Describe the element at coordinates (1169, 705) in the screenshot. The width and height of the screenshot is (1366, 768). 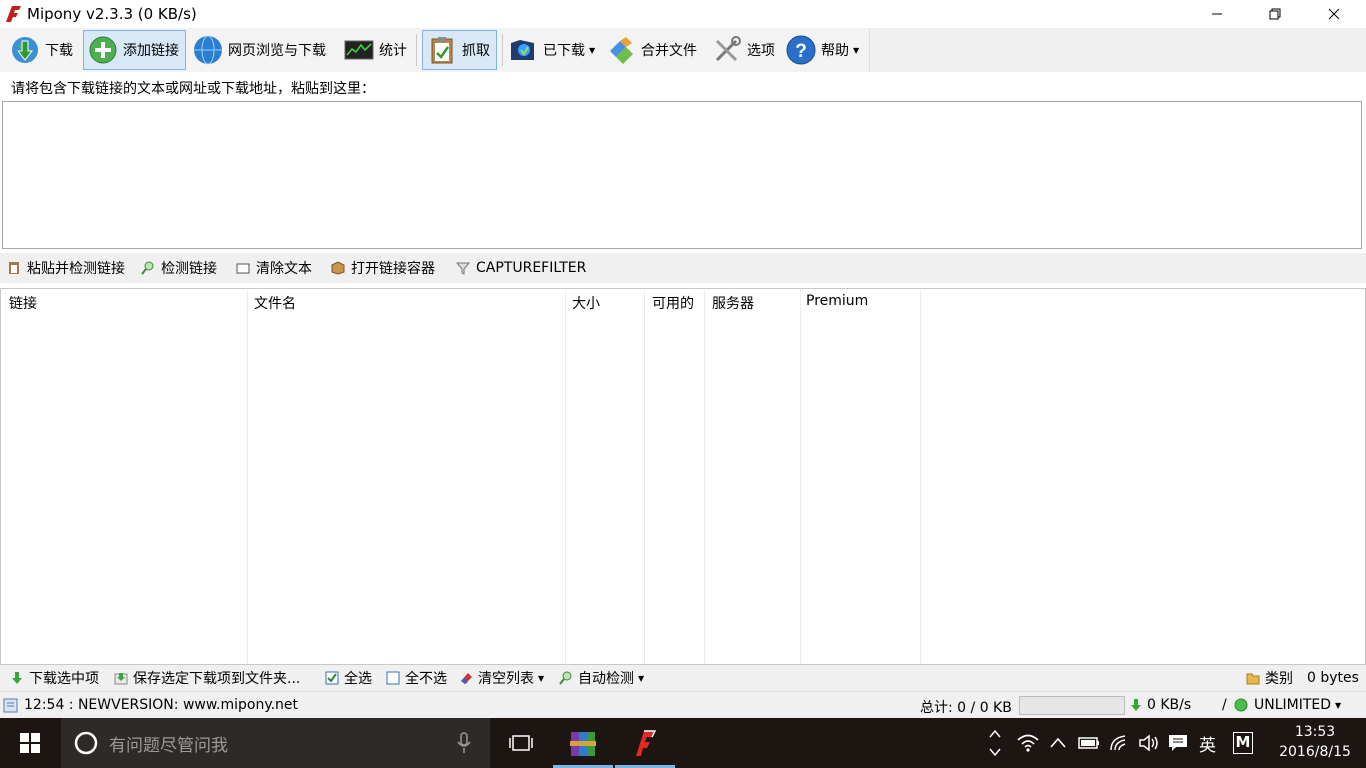
I see `speed-text: 0 KB/s` at that location.